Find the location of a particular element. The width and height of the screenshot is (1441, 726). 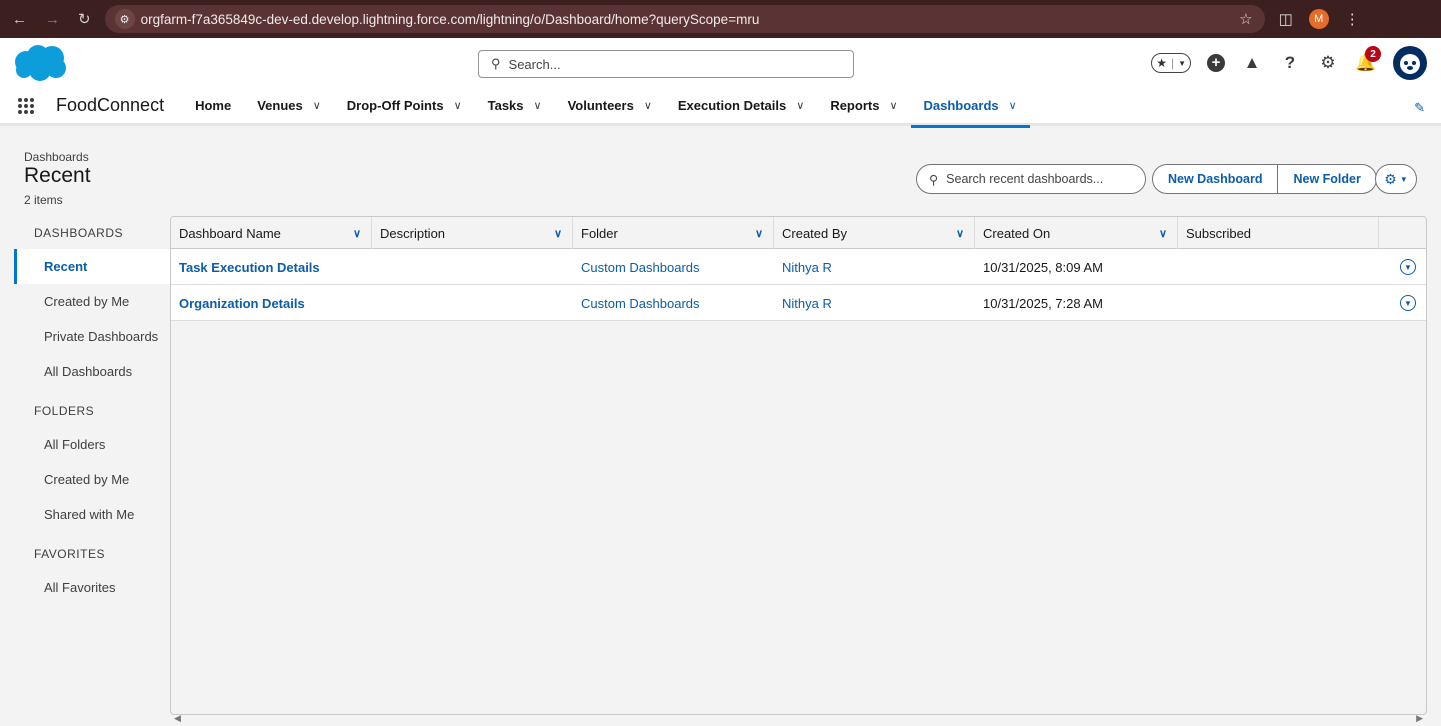

browser-nav: ← → ↻ is located at coordinates (51, 19).